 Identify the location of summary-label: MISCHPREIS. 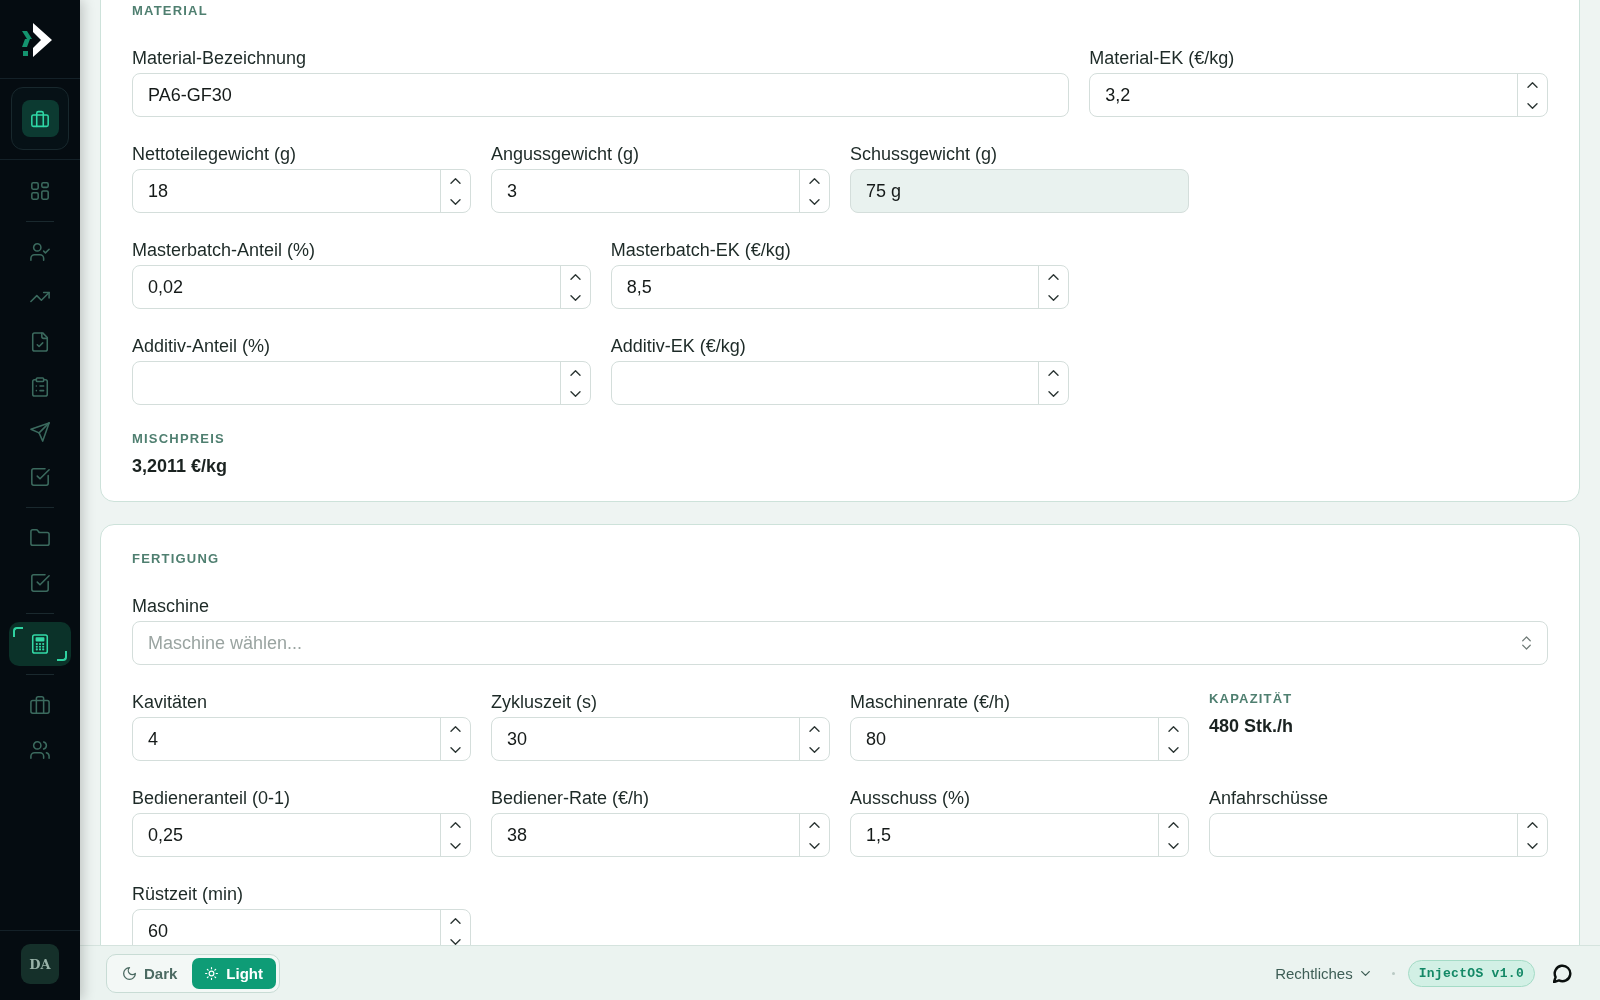
(178, 439).